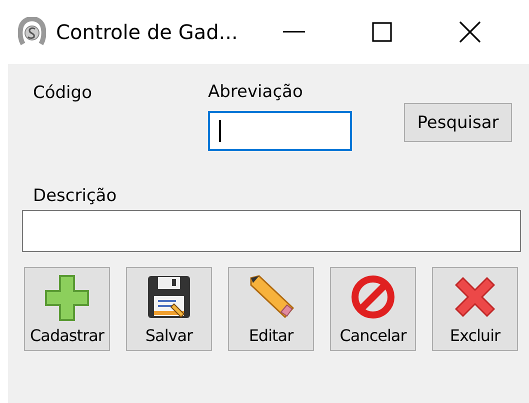 The image size is (529, 403). Describe the element at coordinates (256, 93) in the screenshot. I see `field-label: Abreviação` at that location.